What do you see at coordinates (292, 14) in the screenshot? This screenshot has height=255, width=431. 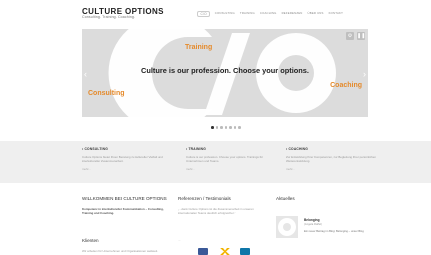 I see `nav-item-referenzen: REFERENZEN` at bounding box center [292, 14].